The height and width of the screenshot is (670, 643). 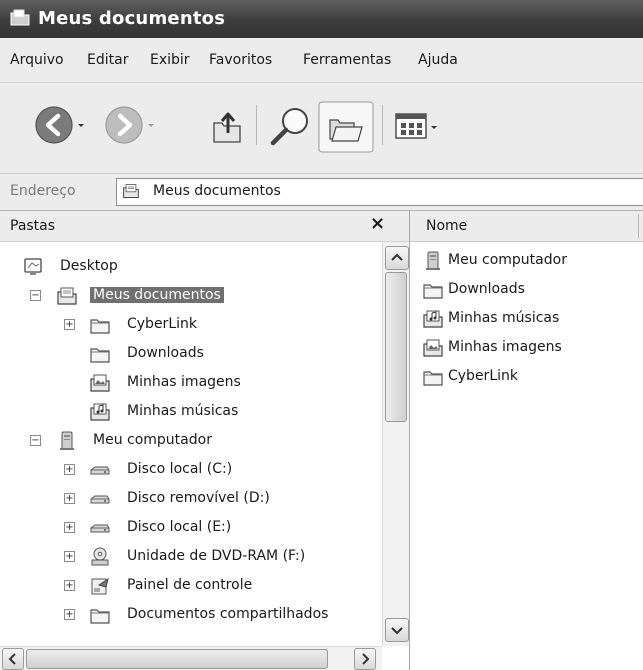 What do you see at coordinates (89, 266) in the screenshot?
I see `tree-item-label: Desktop` at bounding box center [89, 266].